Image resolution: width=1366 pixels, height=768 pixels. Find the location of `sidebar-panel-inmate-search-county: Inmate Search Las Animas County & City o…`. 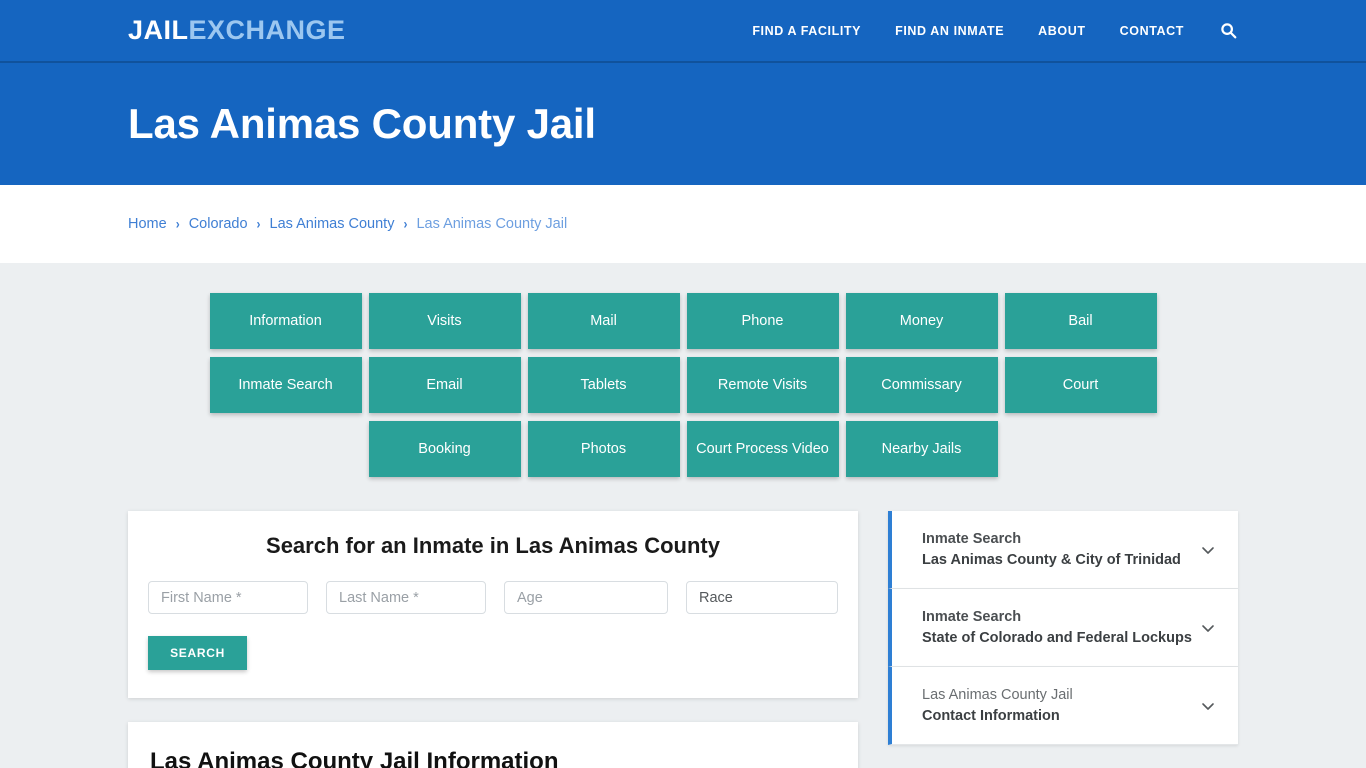

sidebar-panel-inmate-search-county: Inmate Search Las Animas County & City o… is located at coordinates (1063, 550).